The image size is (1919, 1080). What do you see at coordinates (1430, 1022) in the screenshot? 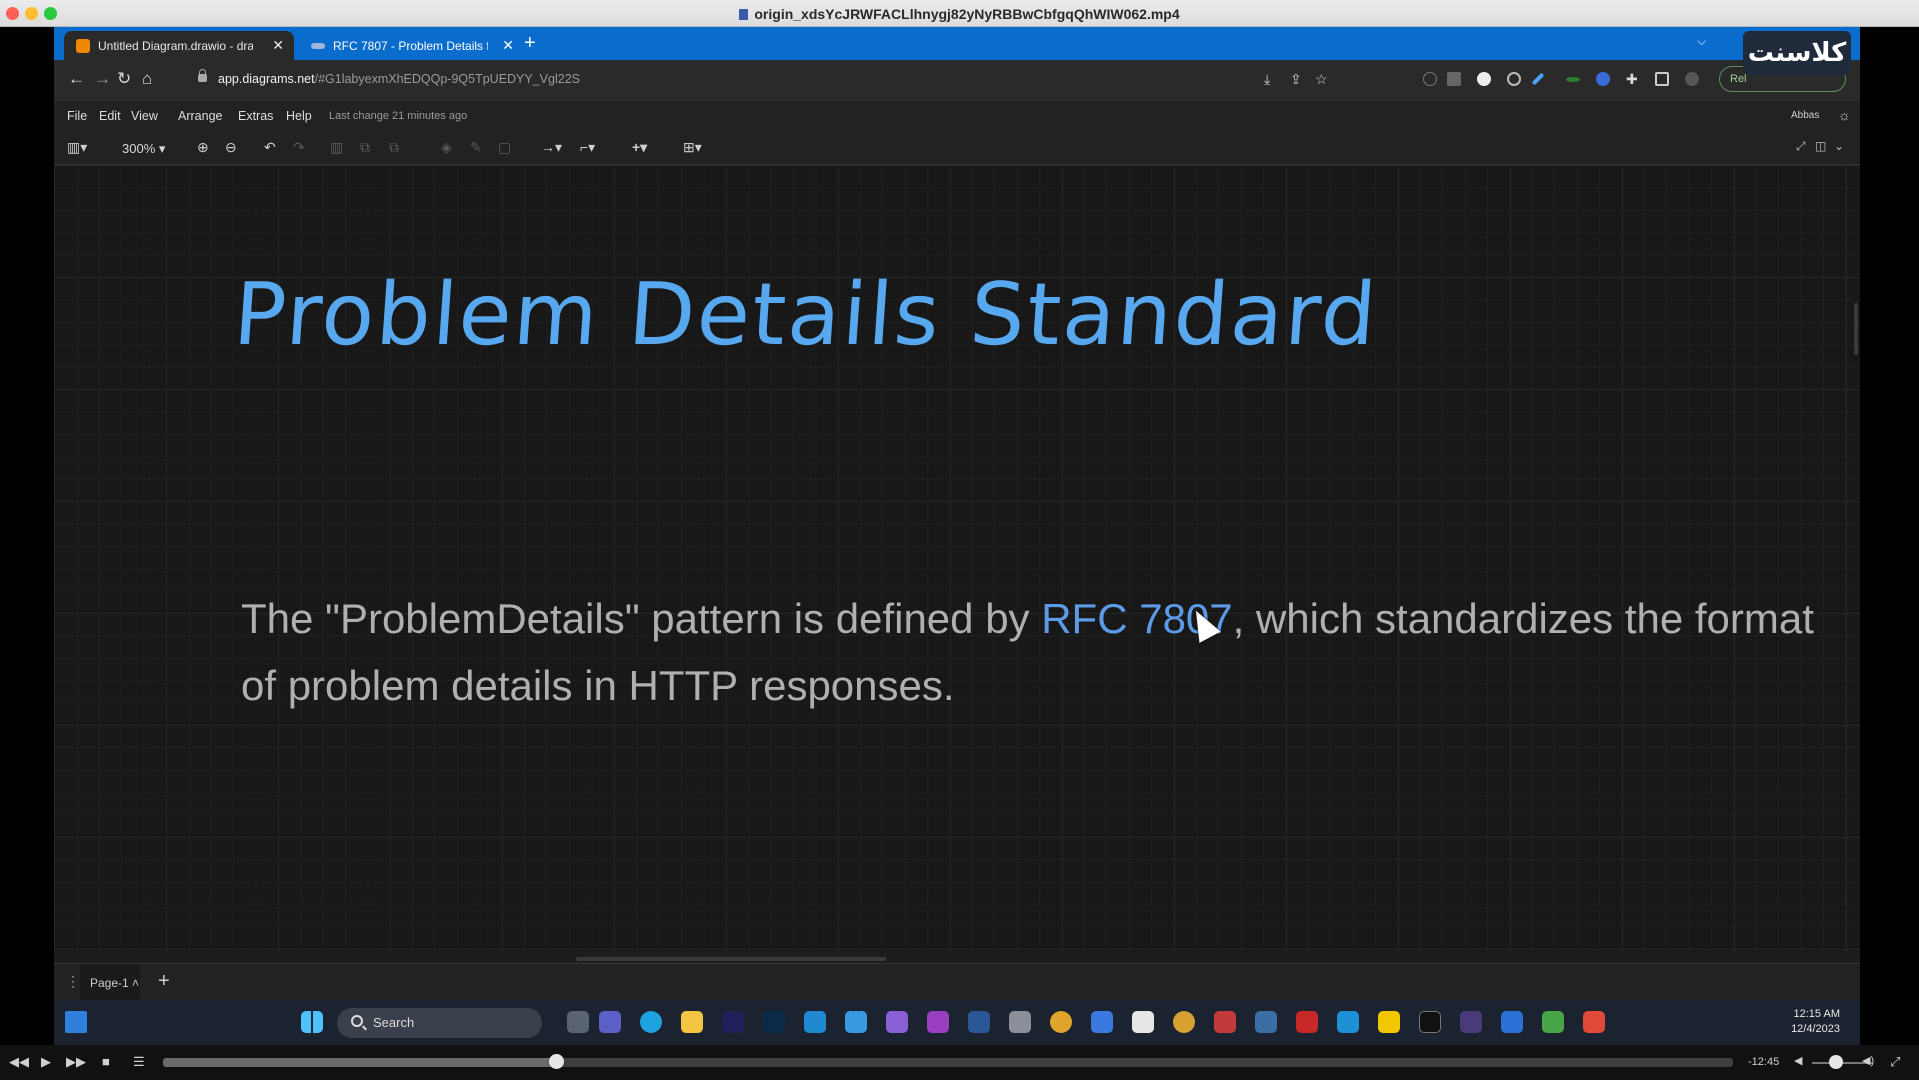
I see `terminal-icon` at bounding box center [1430, 1022].